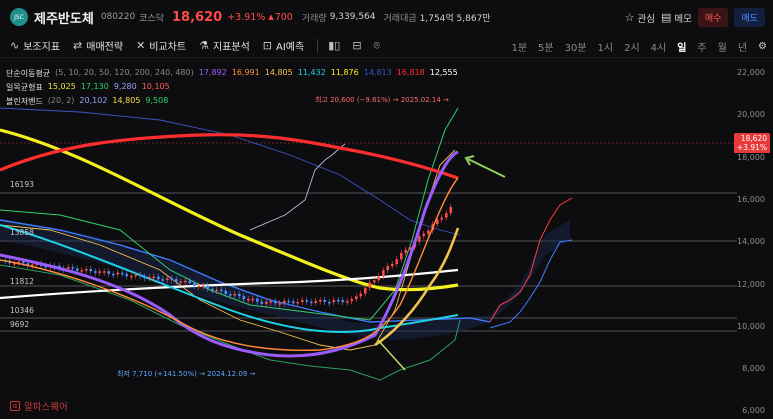 This screenshot has height=419, width=773. I want to click on candle-type-icon: ▮▯, so click(334, 45).